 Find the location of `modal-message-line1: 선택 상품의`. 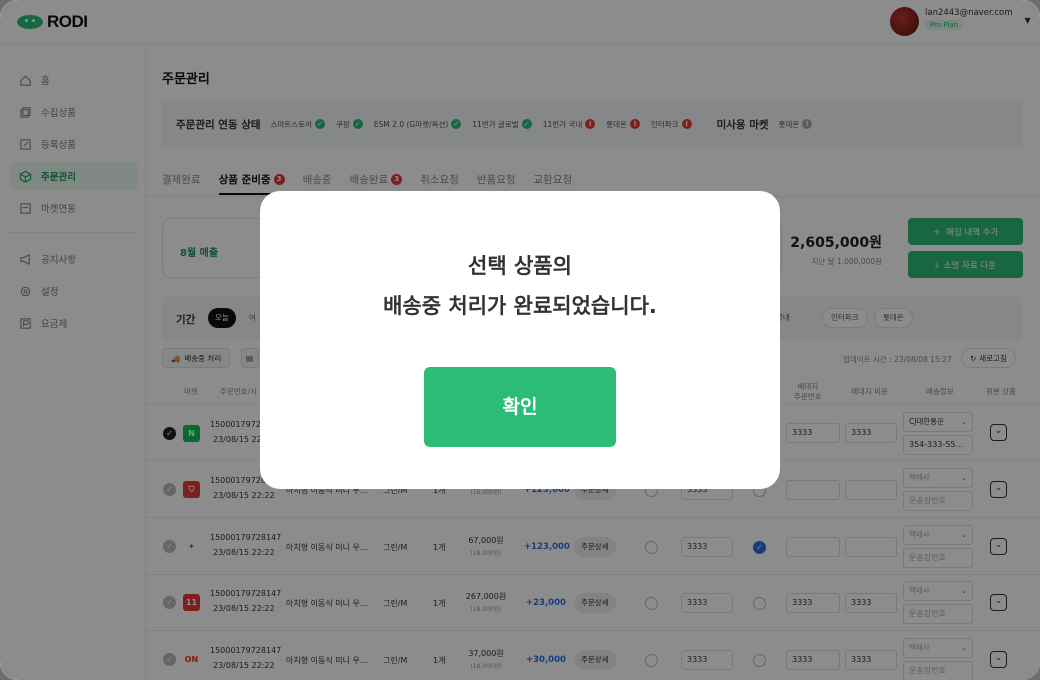

modal-message-line1: 선택 상품의 is located at coordinates (520, 266).